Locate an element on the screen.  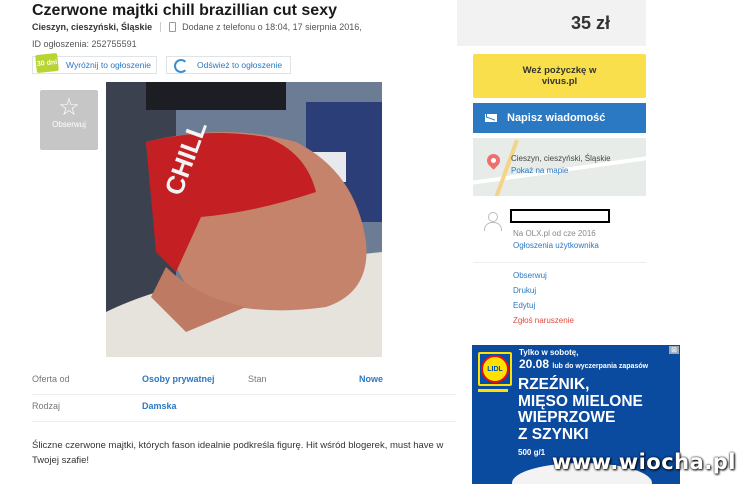
promote-label: Wyróżnij to ogłoszenie is located at coordinates (108, 65).